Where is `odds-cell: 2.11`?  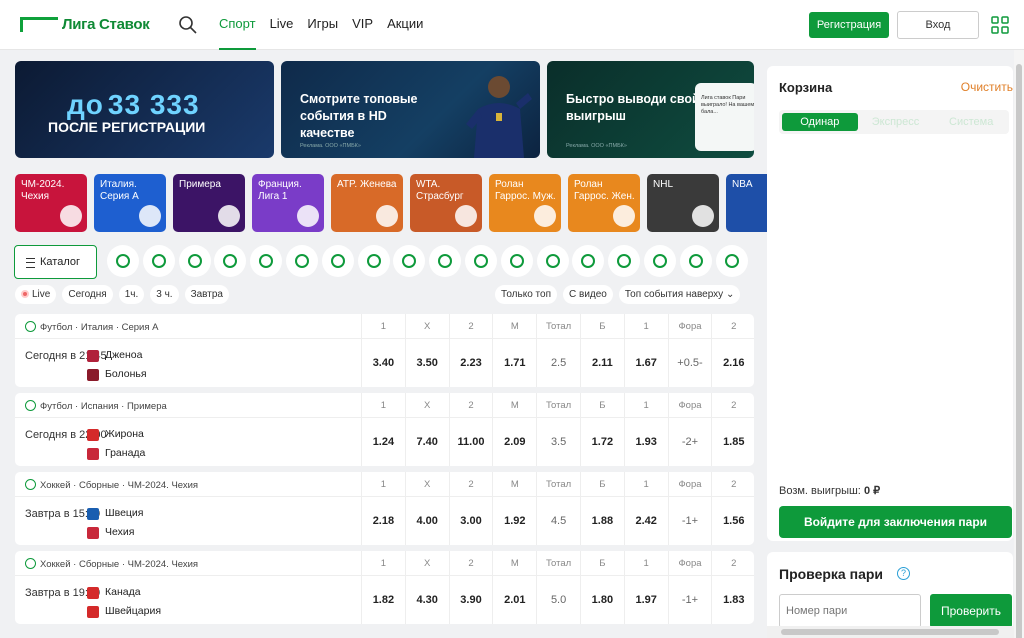
odds-cell: 2.11 is located at coordinates (602, 363).